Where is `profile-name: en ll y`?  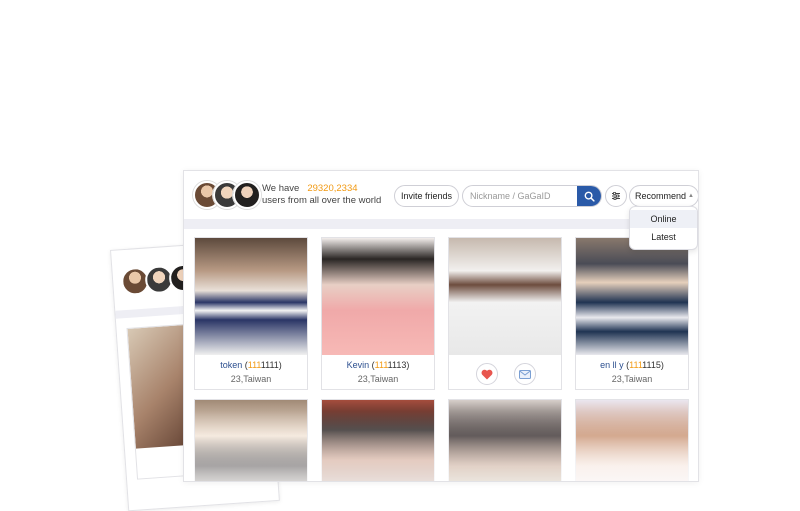 profile-name: en ll y is located at coordinates (612, 365).